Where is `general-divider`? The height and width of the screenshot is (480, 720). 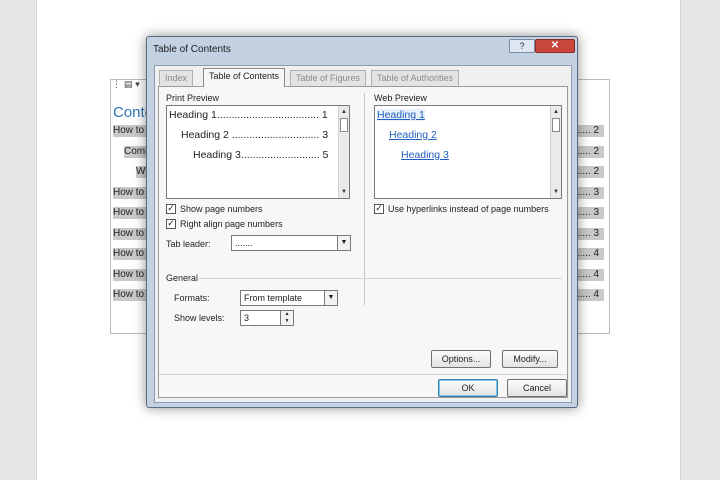
general-divider is located at coordinates (380, 278).